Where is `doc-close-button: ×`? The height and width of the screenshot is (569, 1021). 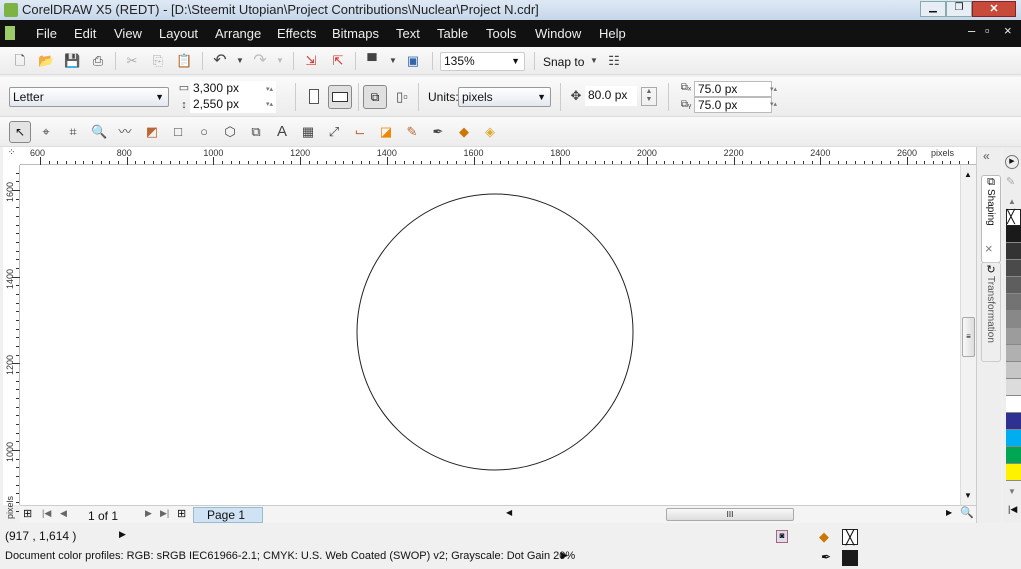
doc-close-button: × is located at coordinates (1008, 30).